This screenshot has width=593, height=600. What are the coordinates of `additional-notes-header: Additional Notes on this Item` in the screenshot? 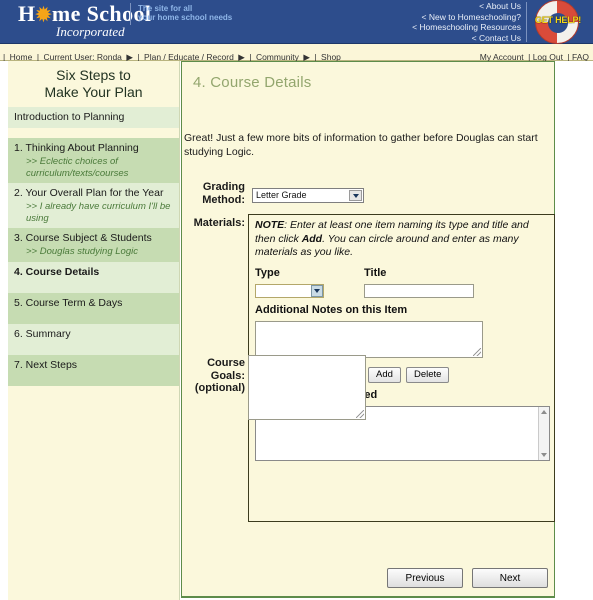 It's located at (331, 310).